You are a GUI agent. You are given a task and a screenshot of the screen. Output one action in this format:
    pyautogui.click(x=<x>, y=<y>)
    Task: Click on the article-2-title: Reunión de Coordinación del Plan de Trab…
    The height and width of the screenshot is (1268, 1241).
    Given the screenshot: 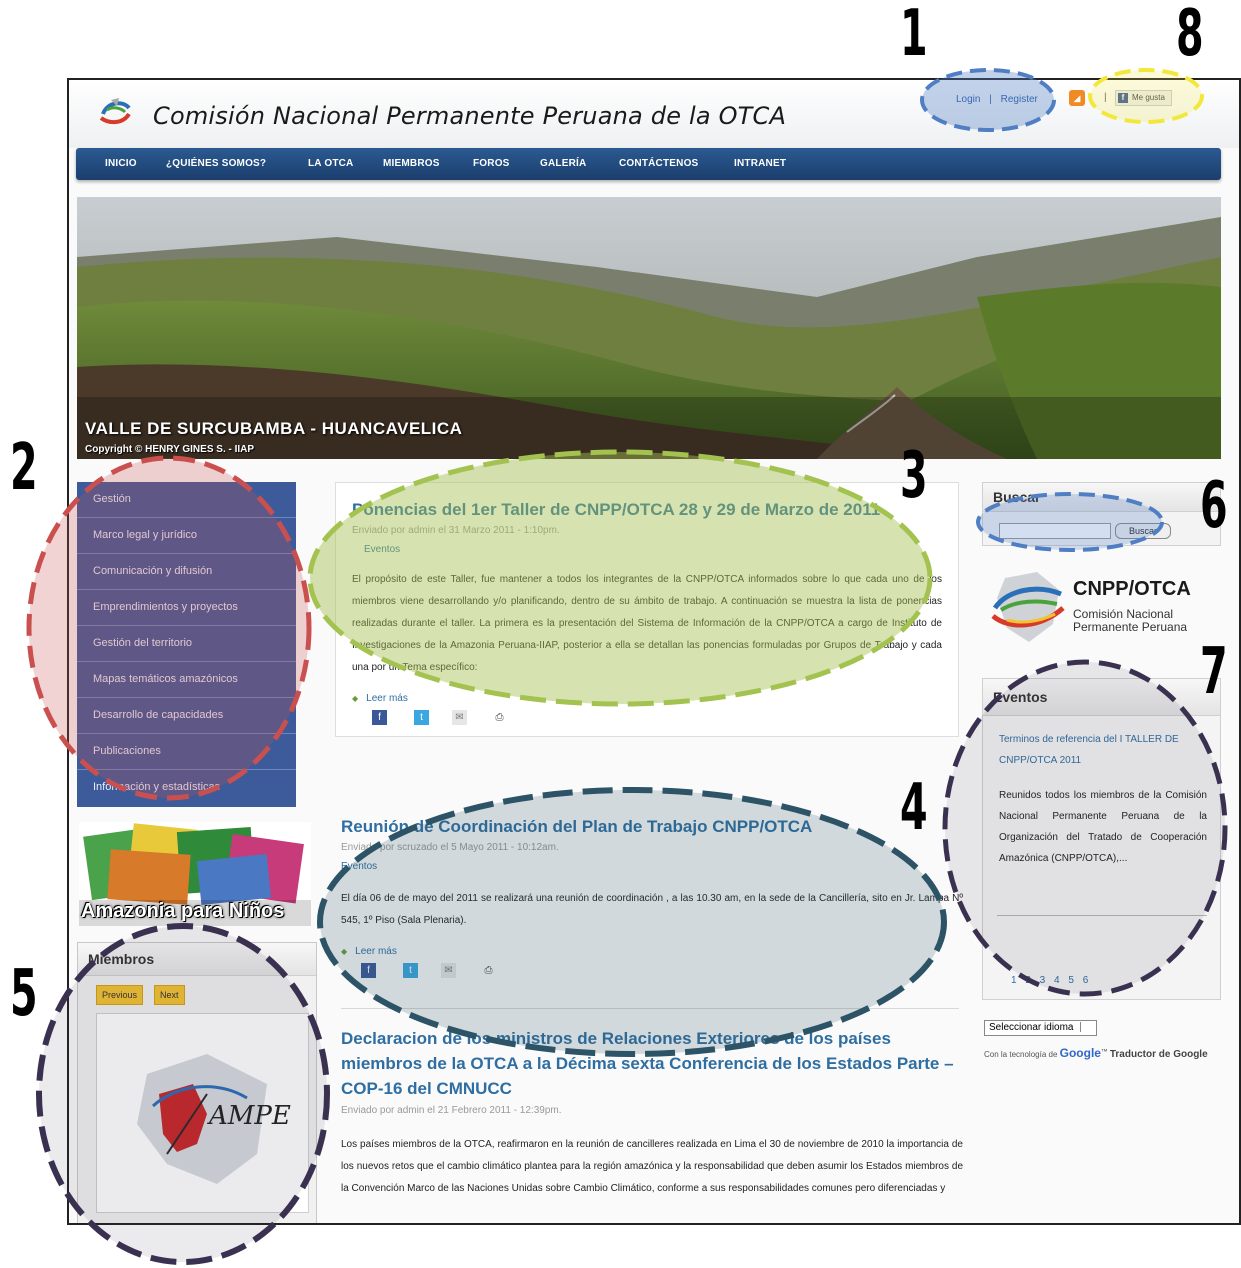 What is the action you would take?
    pyautogui.click(x=652, y=827)
    